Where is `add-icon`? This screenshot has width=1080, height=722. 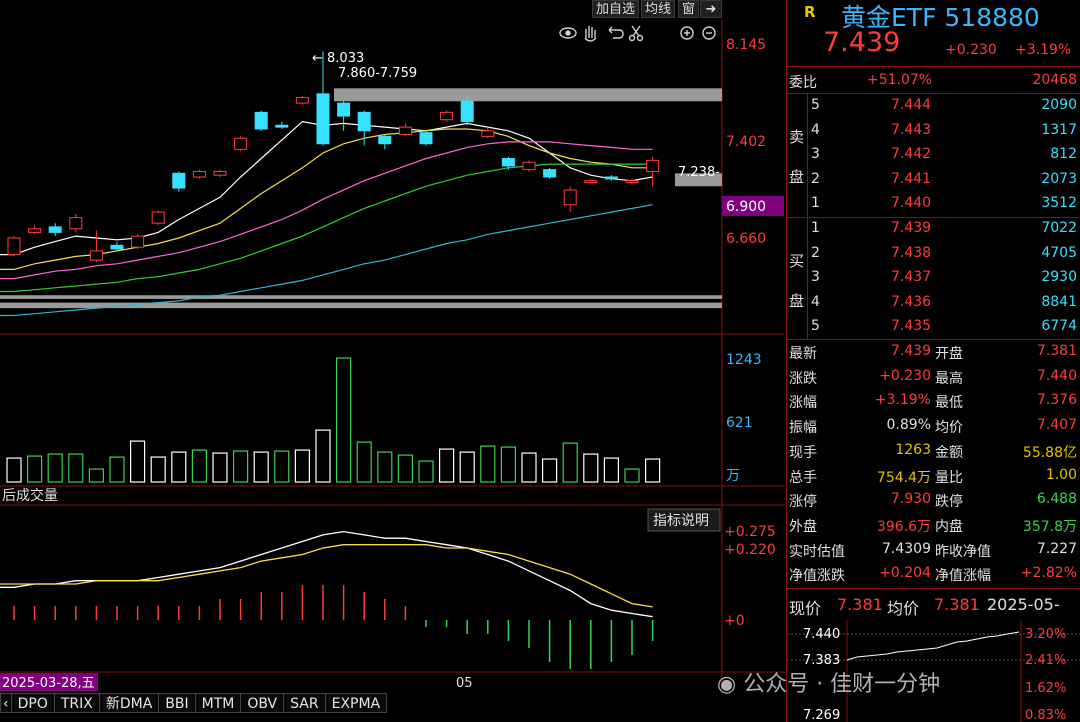
add-icon is located at coordinates (687, 33).